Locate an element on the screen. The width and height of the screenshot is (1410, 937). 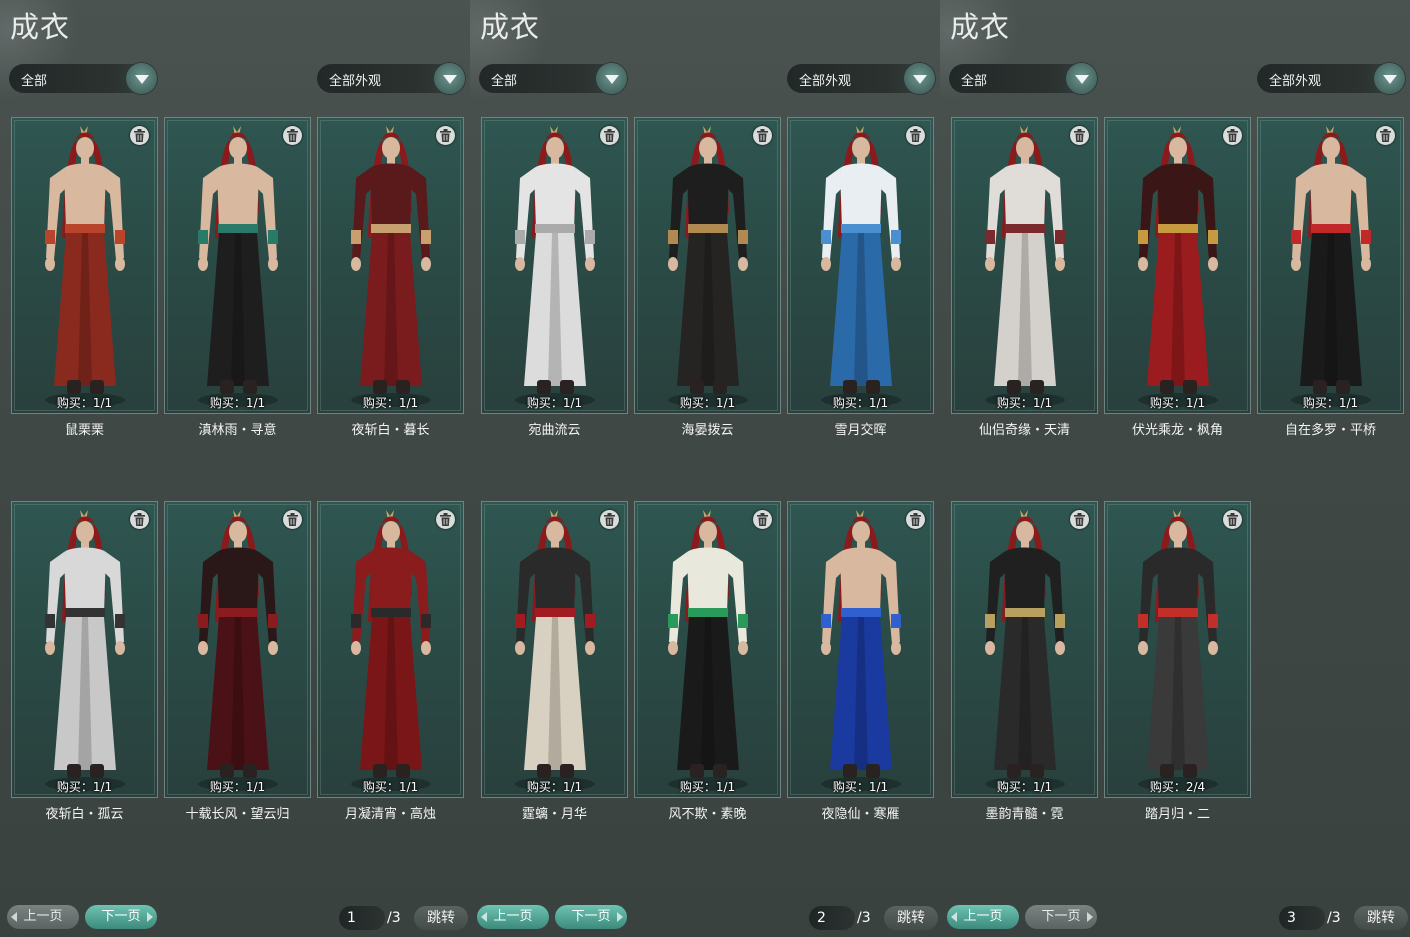
page-number-input: 3 is located at coordinates (1302, 918).